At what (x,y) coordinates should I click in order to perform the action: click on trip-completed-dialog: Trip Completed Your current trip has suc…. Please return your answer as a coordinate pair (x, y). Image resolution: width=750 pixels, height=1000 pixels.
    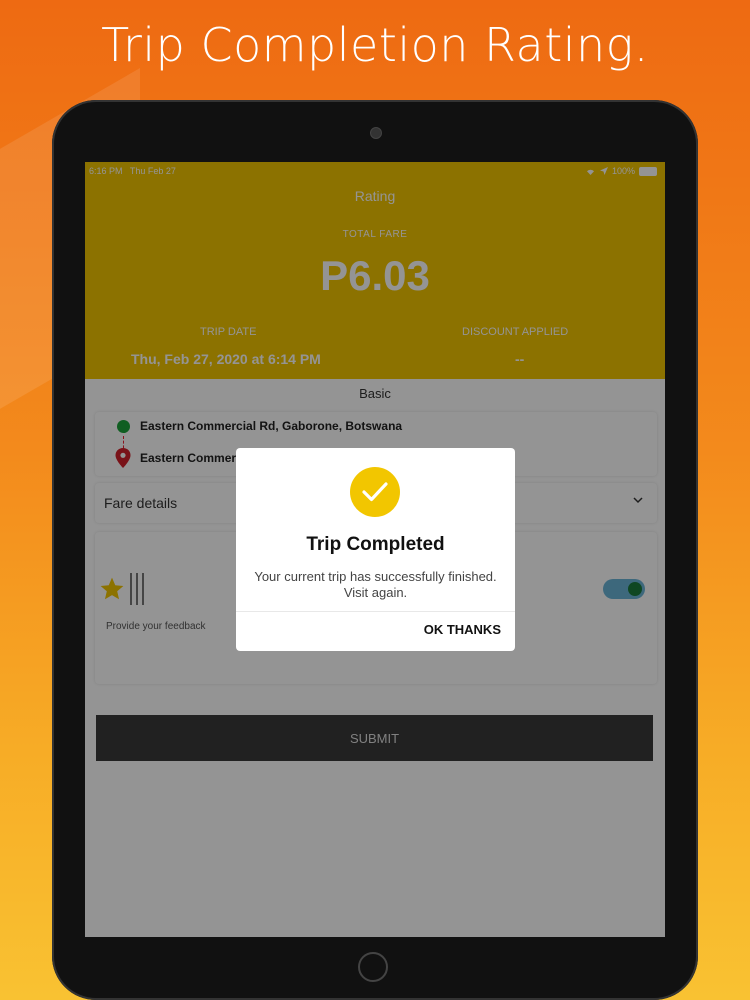
    Looking at the image, I should click on (375, 549).